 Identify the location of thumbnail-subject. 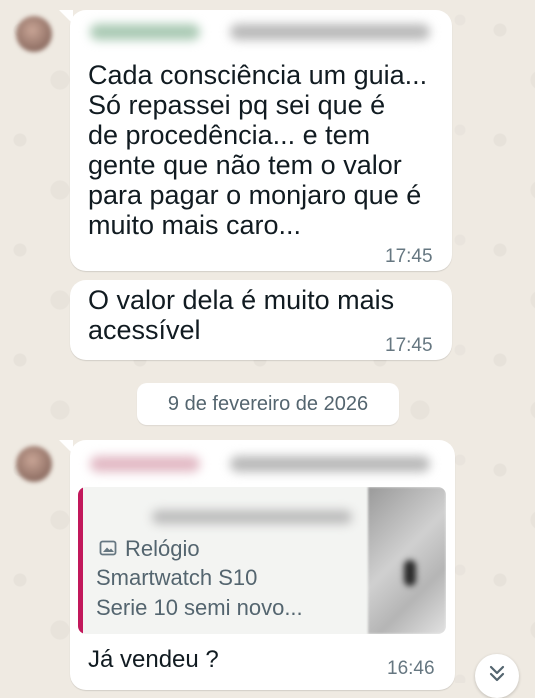
(410, 573).